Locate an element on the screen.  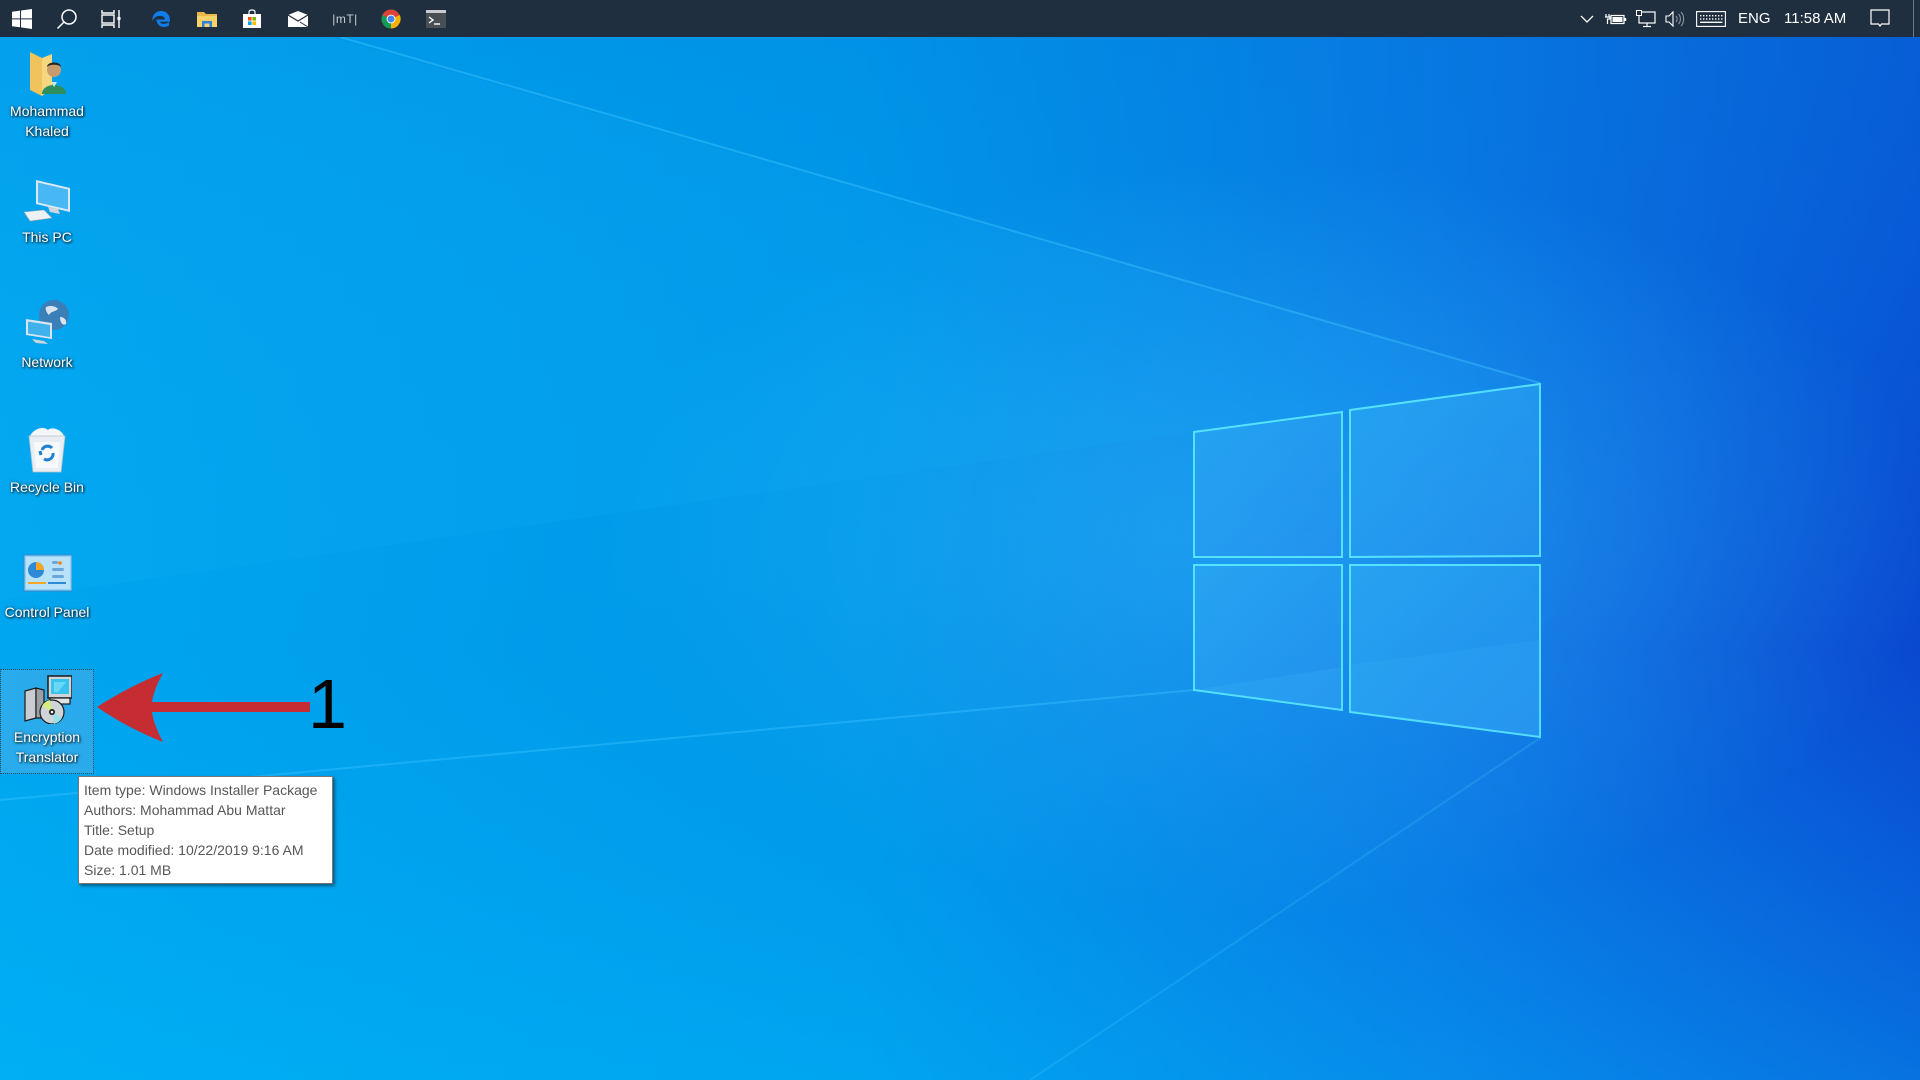
desktop-icon-label: Network is located at coordinates (47, 362).